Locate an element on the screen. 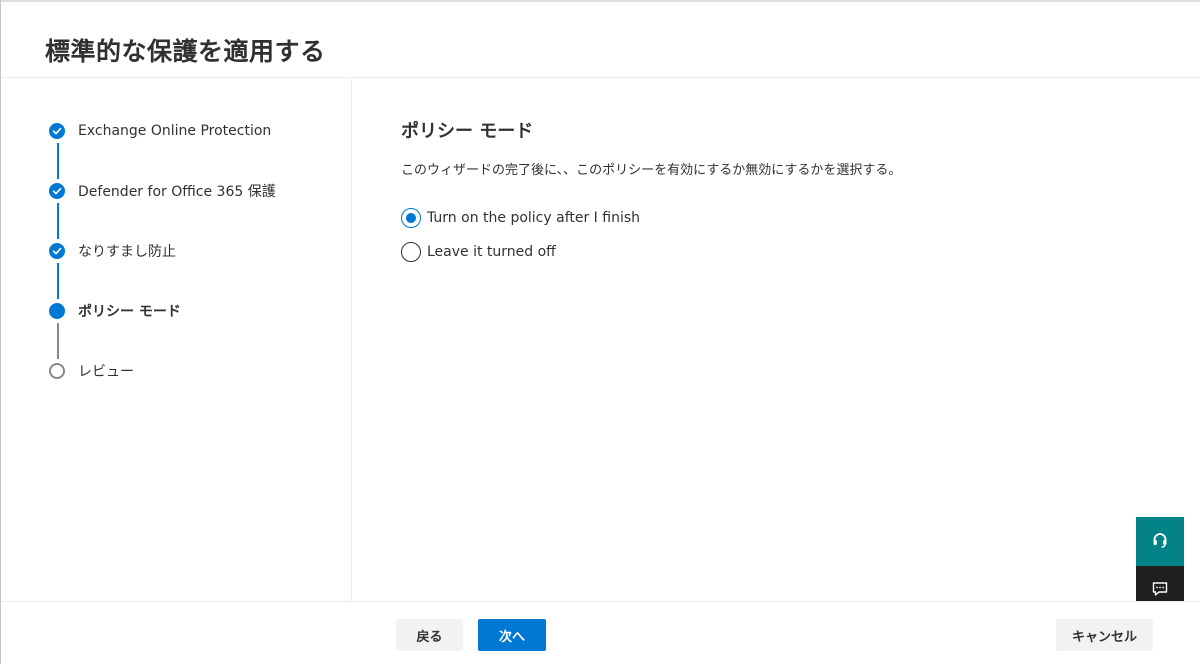 The width and height of the screenshot is (1200, 664). radio-checked-icon is located at coordinates (411, 218).